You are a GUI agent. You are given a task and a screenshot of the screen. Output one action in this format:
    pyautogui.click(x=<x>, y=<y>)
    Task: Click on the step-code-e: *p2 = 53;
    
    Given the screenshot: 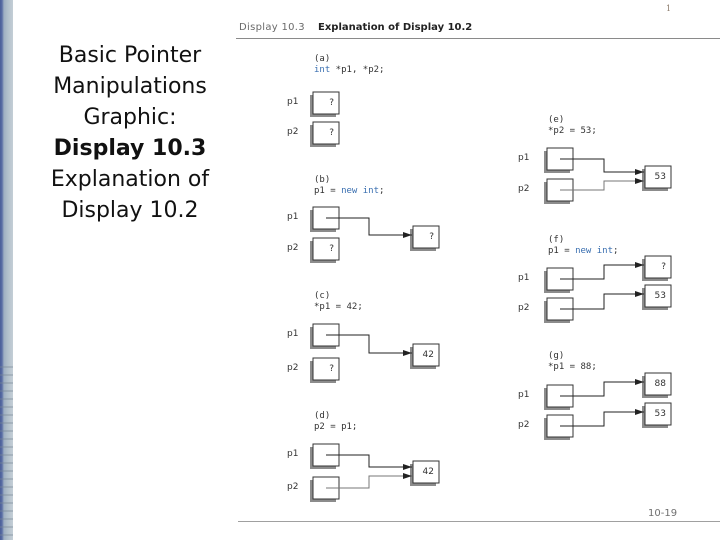 What is the action you would take?
    pyautogui.click(x=572, y=131)
    